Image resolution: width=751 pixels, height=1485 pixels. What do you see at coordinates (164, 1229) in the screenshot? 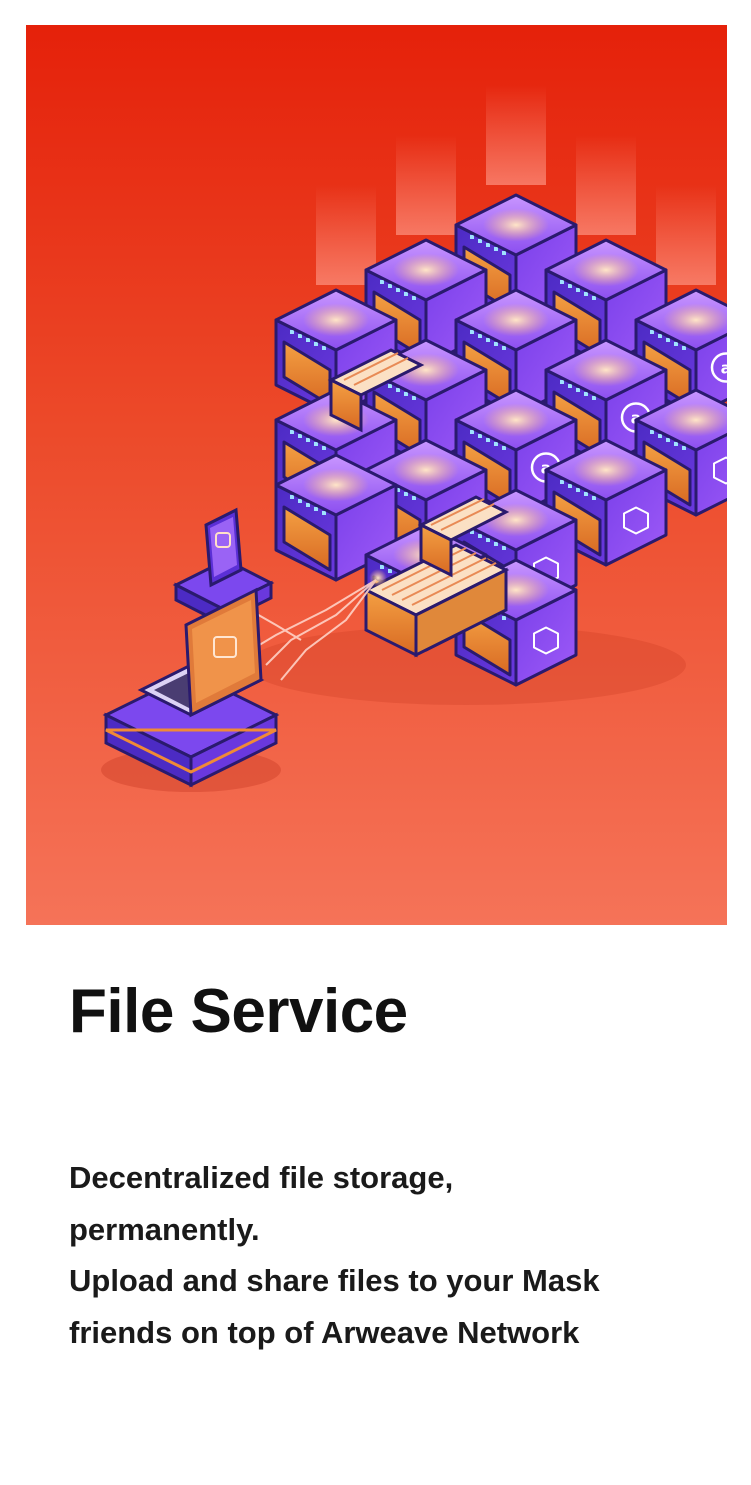
I see `description-line: permanently.` at bounding box center [164, 1229].